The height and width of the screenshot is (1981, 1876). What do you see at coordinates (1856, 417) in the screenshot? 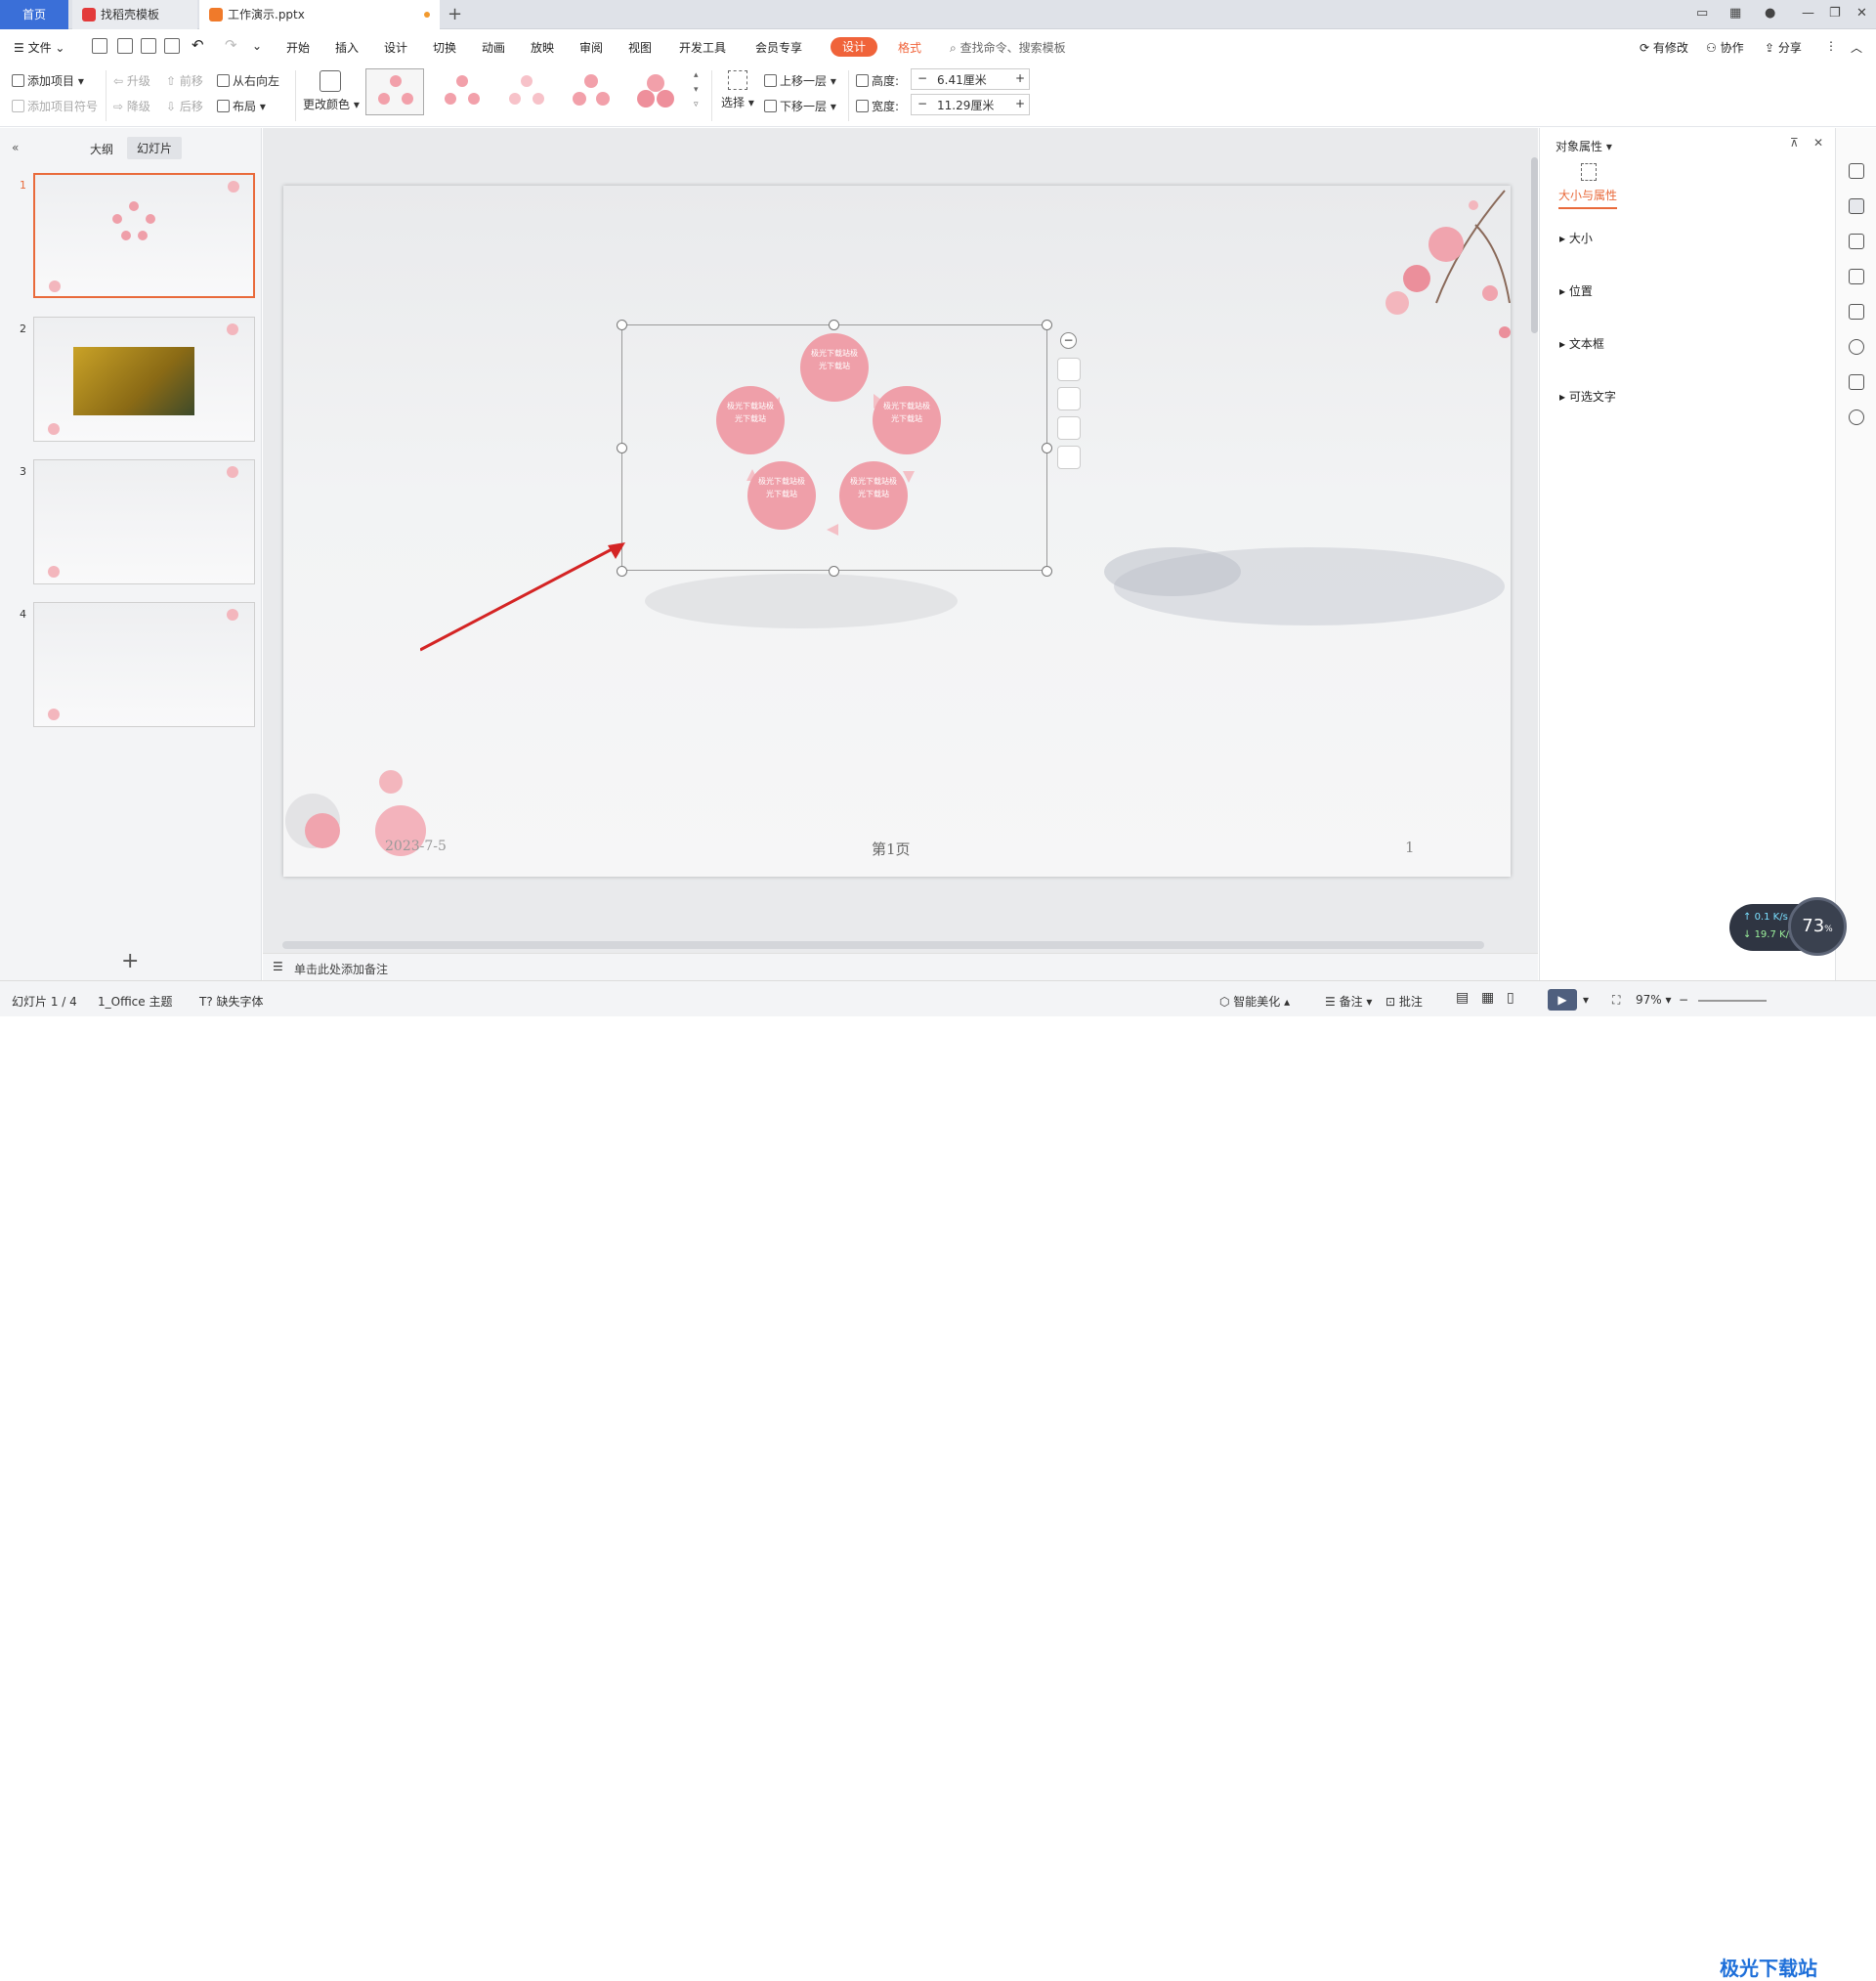
I see `help-icon` at bounding box center [1856, 417].